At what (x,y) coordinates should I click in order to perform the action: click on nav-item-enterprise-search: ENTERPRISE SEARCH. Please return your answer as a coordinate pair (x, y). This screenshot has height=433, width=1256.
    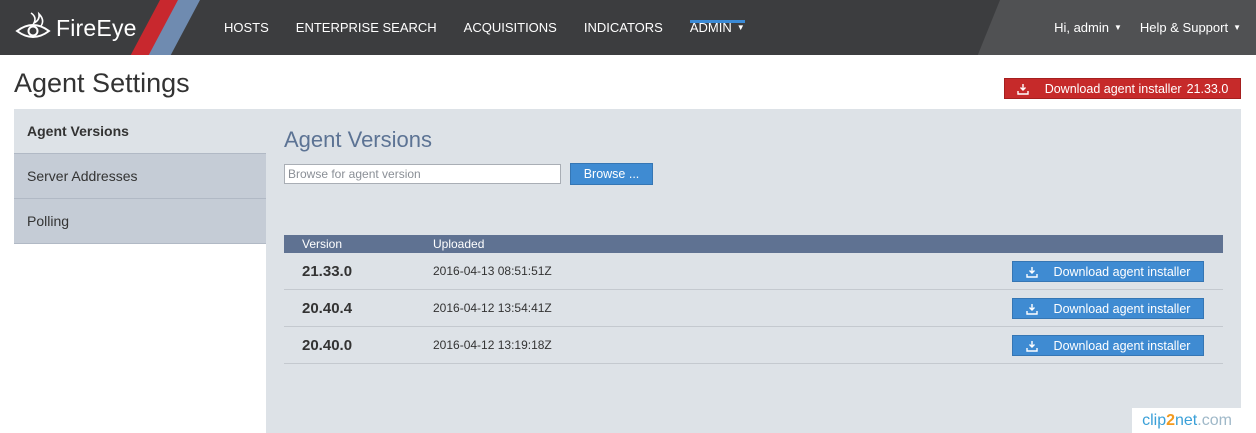
    Looking at the image, I should click on (366, 27).